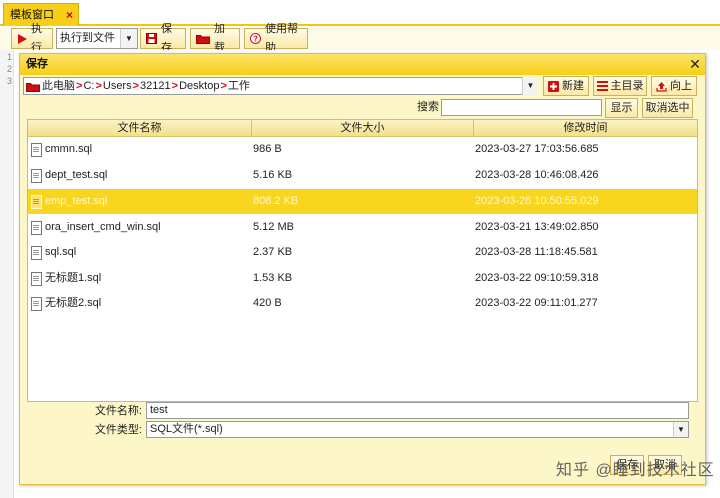  I want to click on column-header-size: 文件大小, so click(363, 128).